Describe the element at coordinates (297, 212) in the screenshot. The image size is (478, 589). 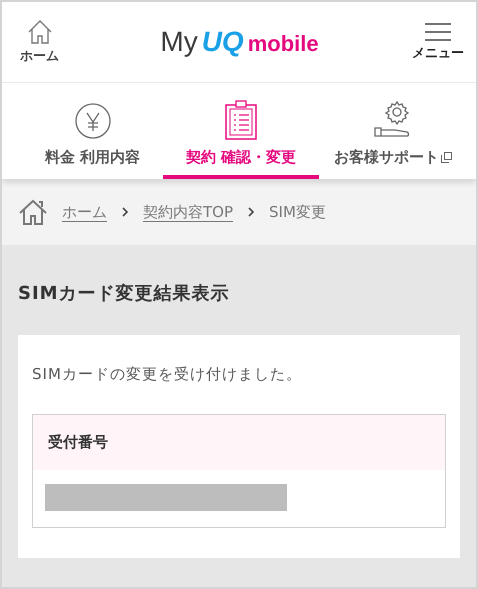
I see `current-page-label: SIM変更` at that location.